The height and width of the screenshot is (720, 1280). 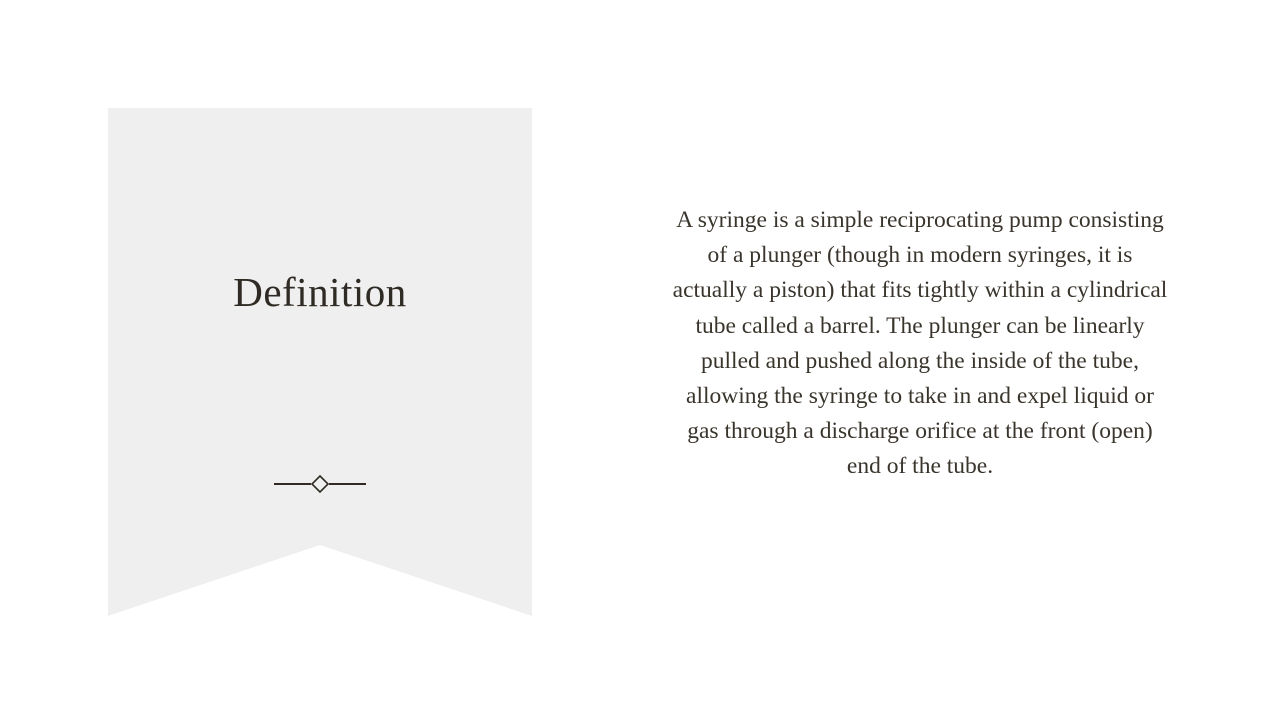 What do you see at coordinates (320, 292) in the screenshot?
I see `slide-title: Definition` at bounding box center [320, 292].